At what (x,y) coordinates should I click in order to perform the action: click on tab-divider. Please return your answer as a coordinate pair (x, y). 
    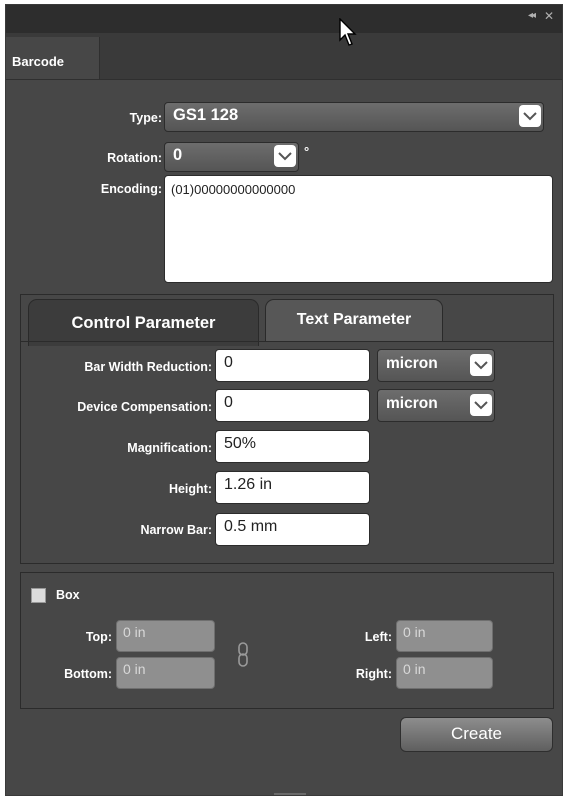
    Looking at the image, I should click on (287, 341).